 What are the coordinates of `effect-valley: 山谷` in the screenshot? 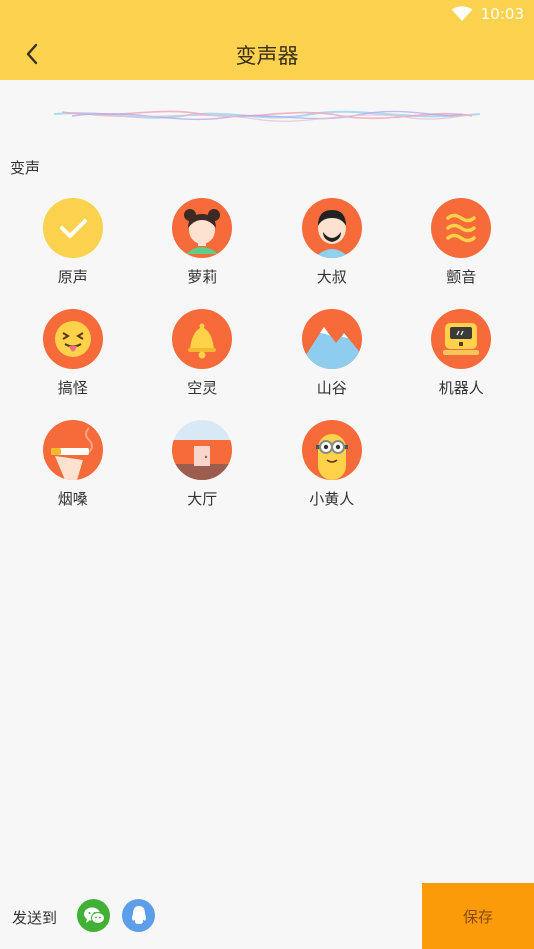 It's located at (332, 353).